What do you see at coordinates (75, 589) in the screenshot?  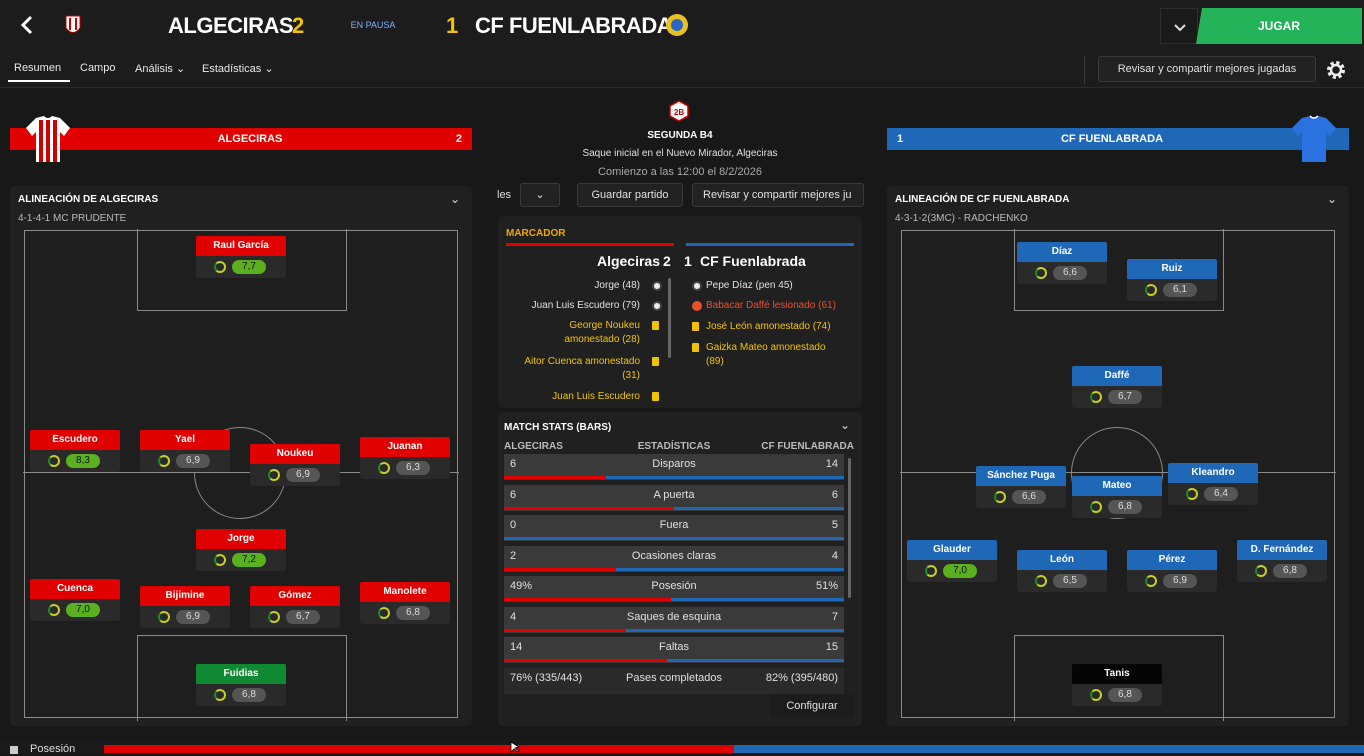 I see `player-name: Cuenca` at bounding box center [75, 589].